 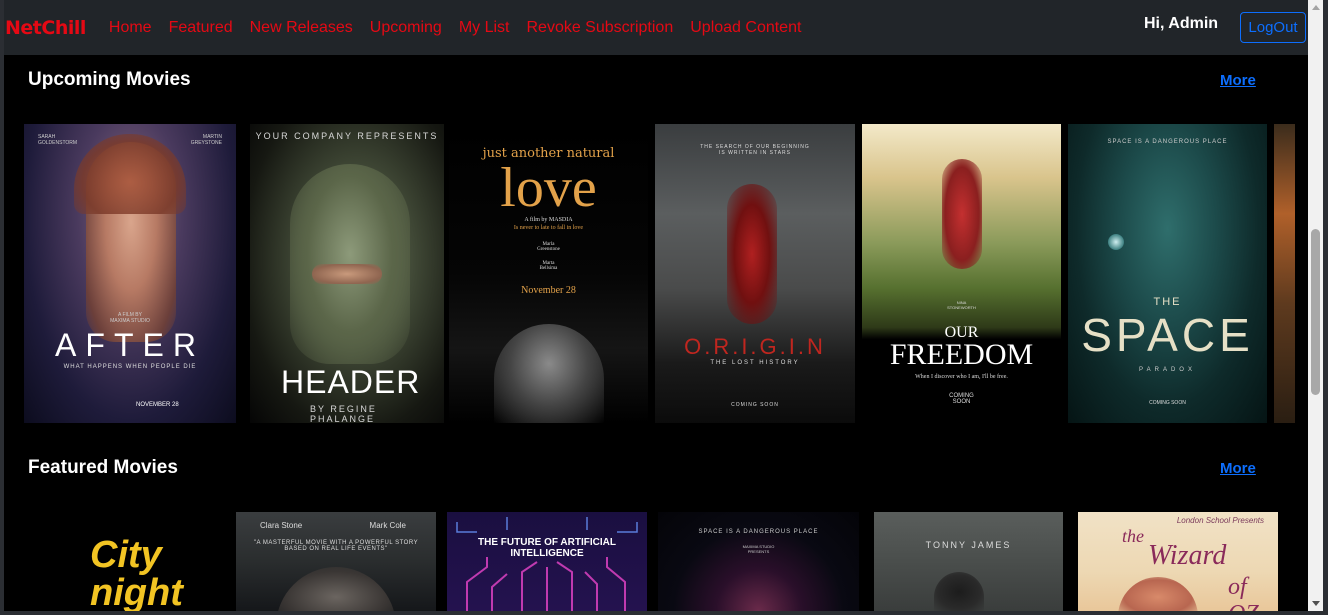 What do you see at coordinates (1167, 302) in the screenshot?
I see `poster-title-1: THE` at bounding box center [1167, 302].